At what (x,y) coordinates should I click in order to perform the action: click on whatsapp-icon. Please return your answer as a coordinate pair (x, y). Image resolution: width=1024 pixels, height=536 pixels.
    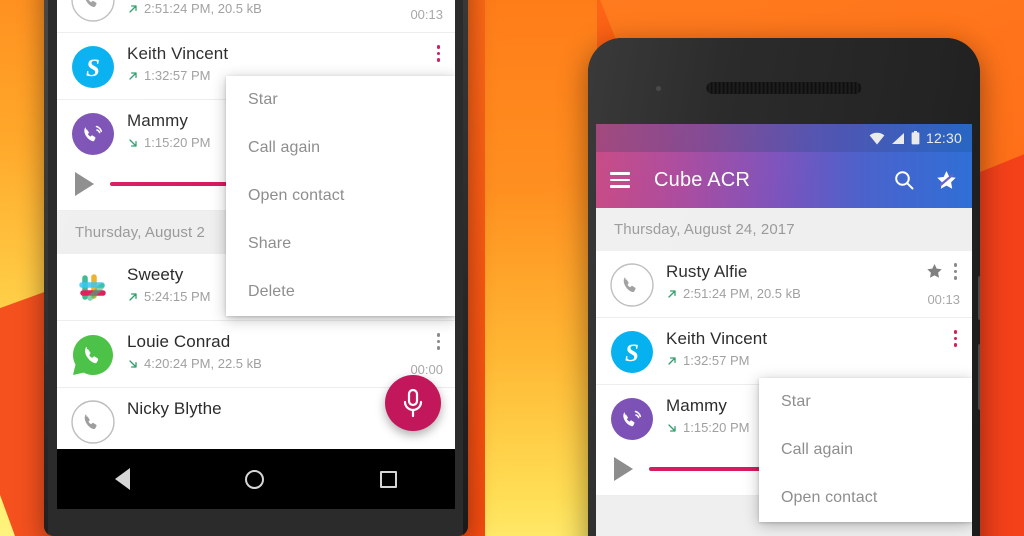
    Looking at the image, I should click on (93, 355).